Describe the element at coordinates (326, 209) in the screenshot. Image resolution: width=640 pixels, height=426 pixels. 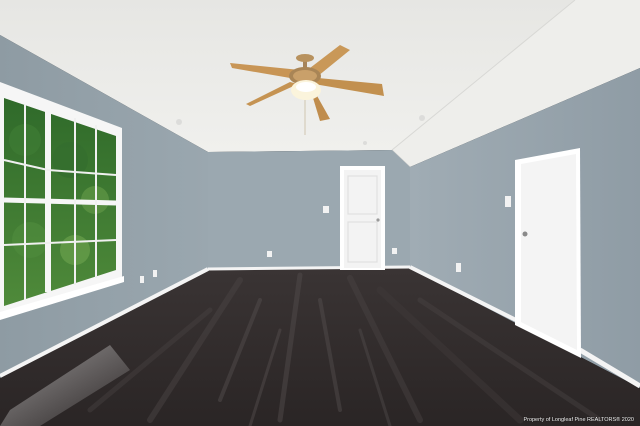
I see `light-switch-back` at that location.